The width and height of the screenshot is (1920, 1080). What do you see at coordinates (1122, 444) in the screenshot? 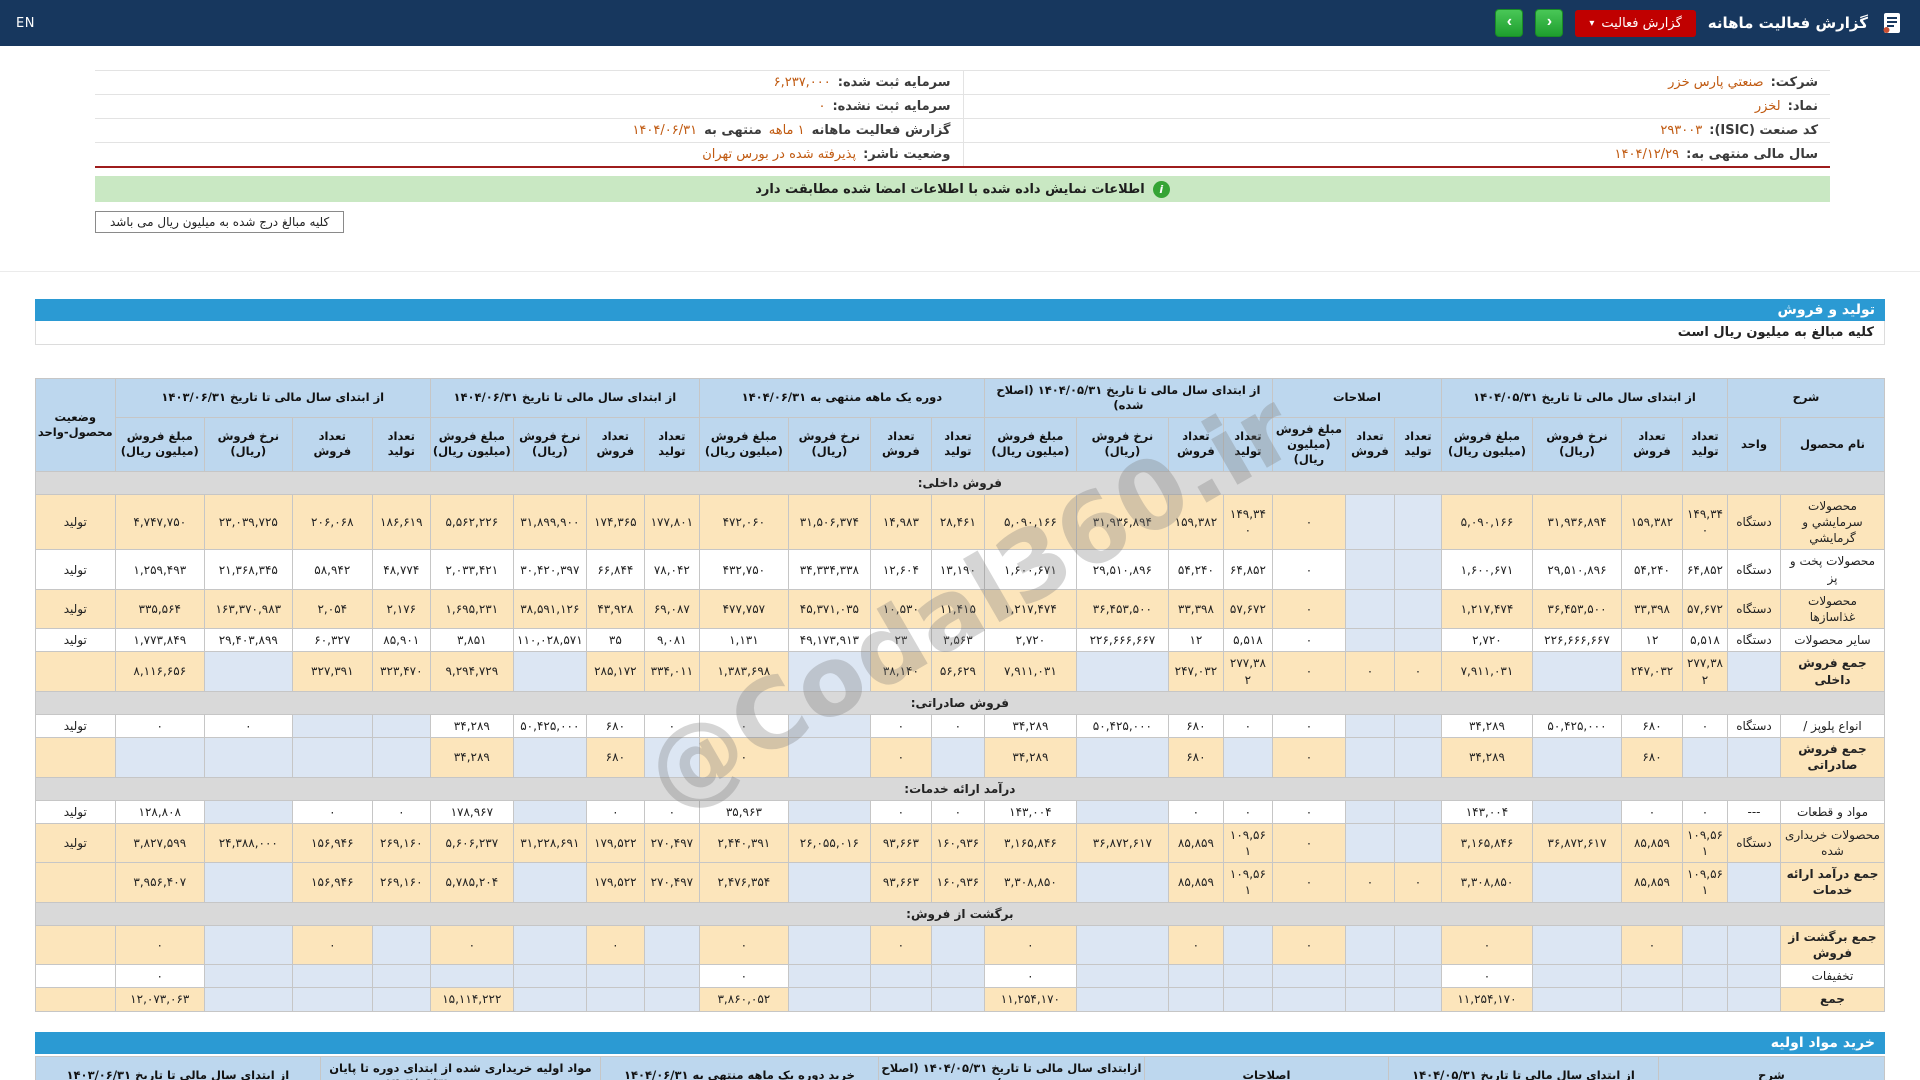
I see `header-cell: نرخ فروش (ریال)` at bounding box center [1122, 444].